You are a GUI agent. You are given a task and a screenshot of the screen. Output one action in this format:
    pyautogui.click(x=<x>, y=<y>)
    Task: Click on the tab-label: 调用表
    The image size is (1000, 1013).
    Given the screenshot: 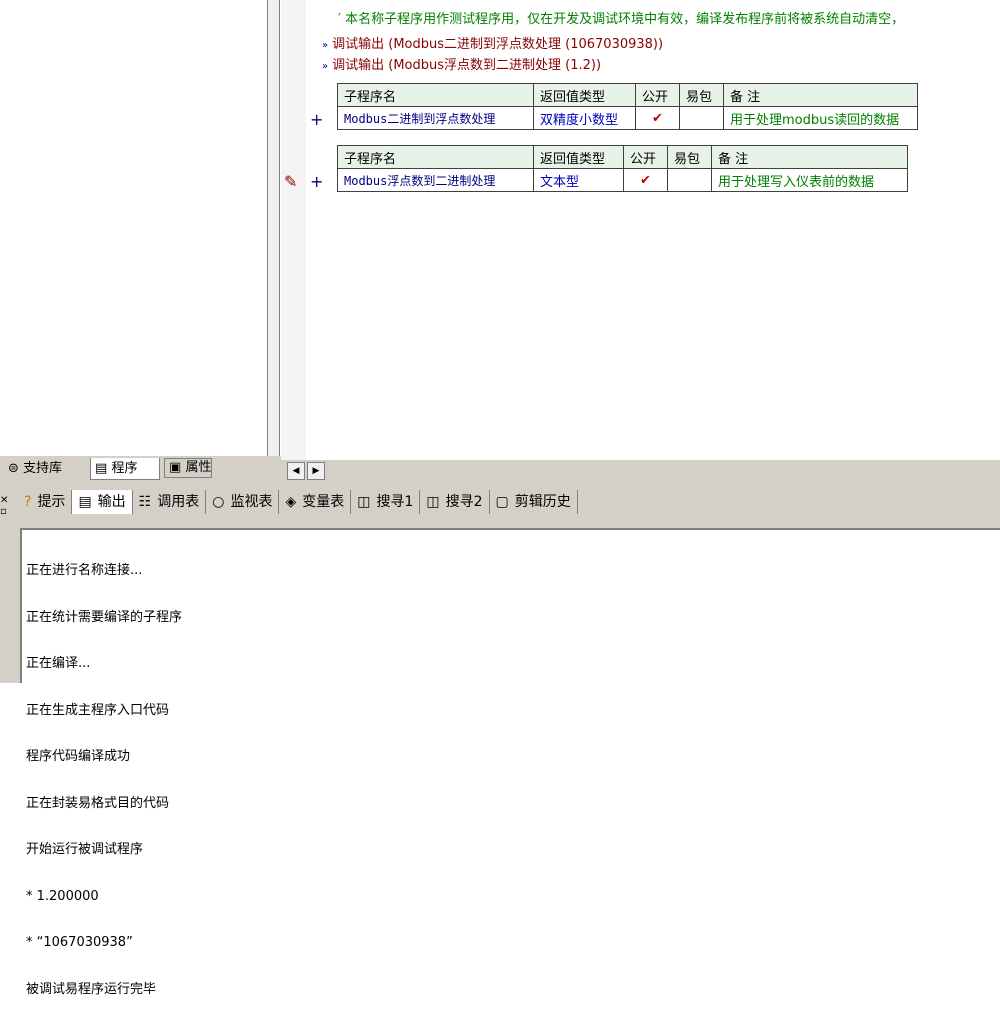 What is the action you would take?
    pyautogui.click(x=178, y=502)
    